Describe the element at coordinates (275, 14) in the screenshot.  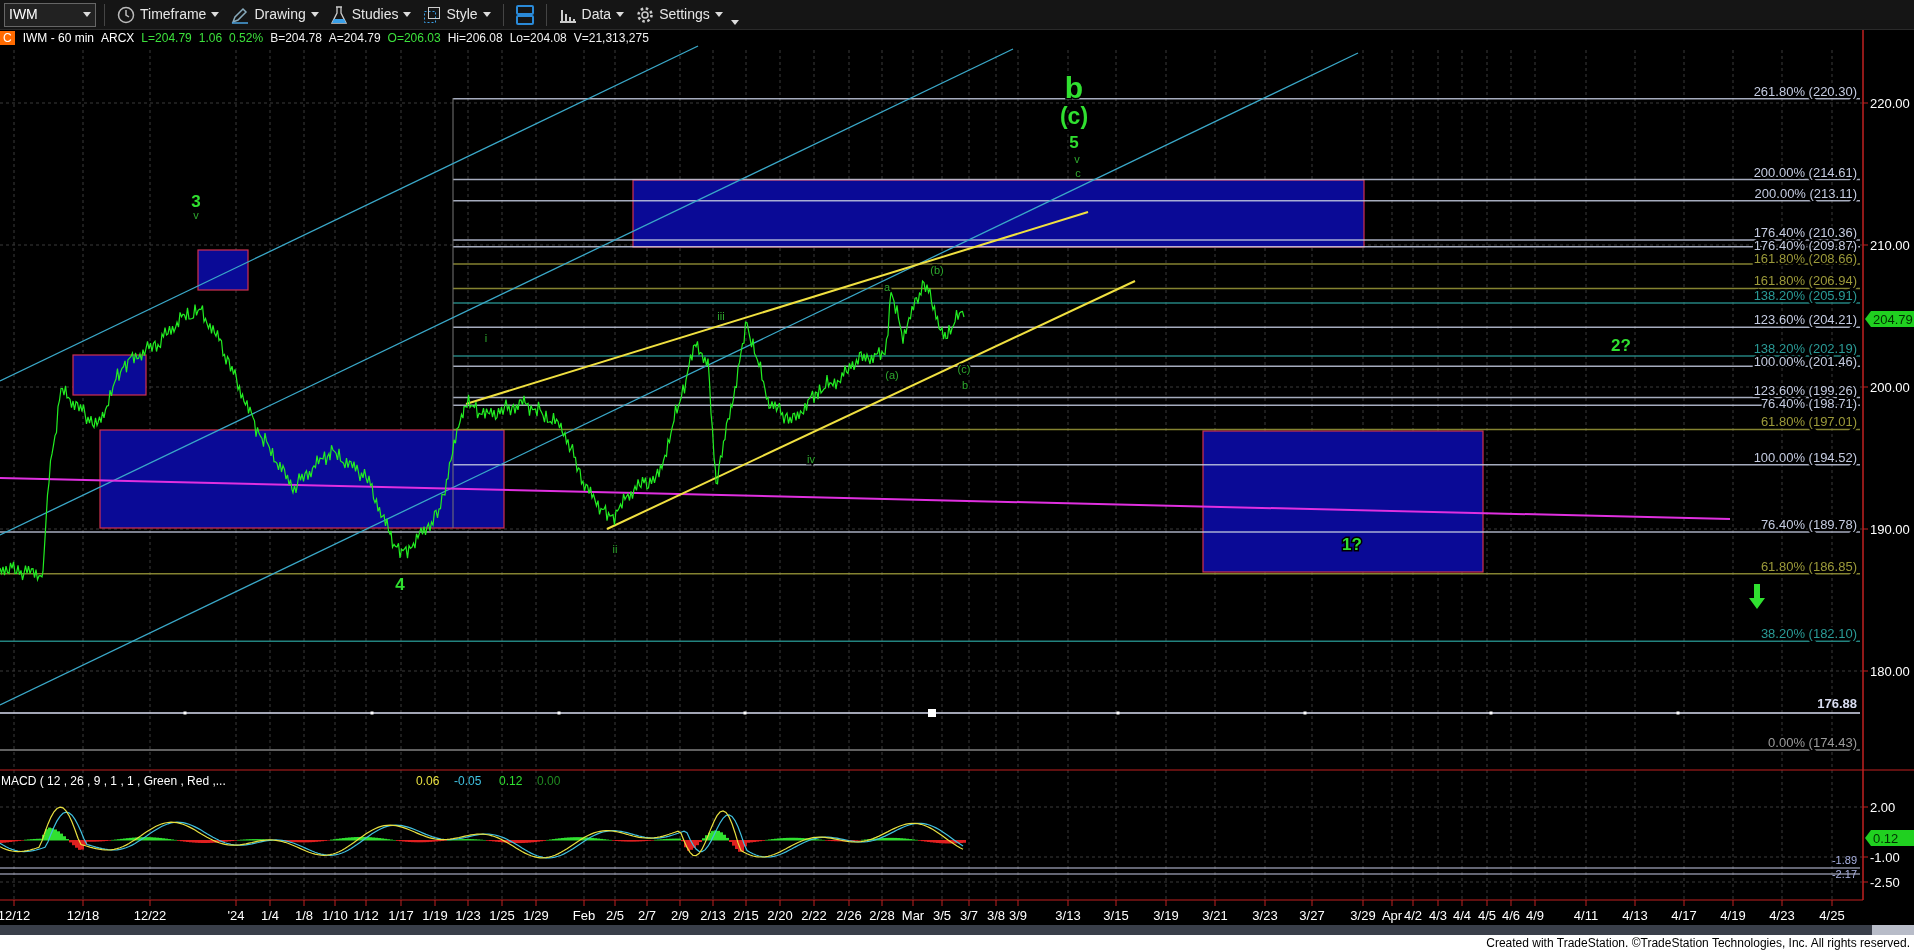
I see `toolbar-button: Drawing` at that location.